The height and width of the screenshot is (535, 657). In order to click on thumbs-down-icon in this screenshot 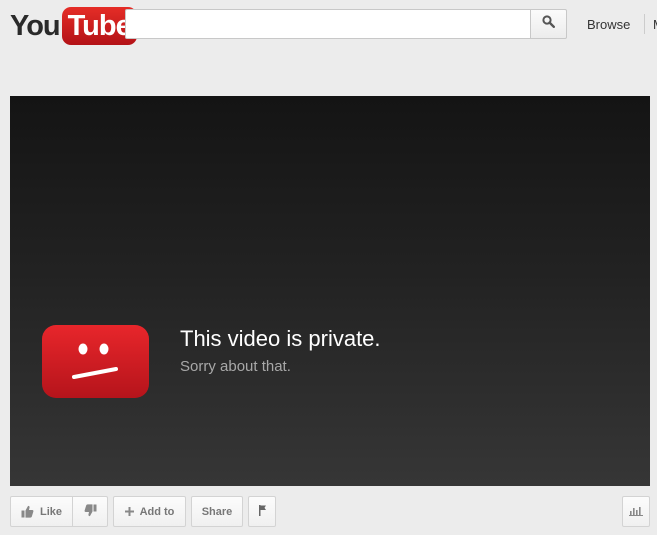, I will do `click(90, 511)`.